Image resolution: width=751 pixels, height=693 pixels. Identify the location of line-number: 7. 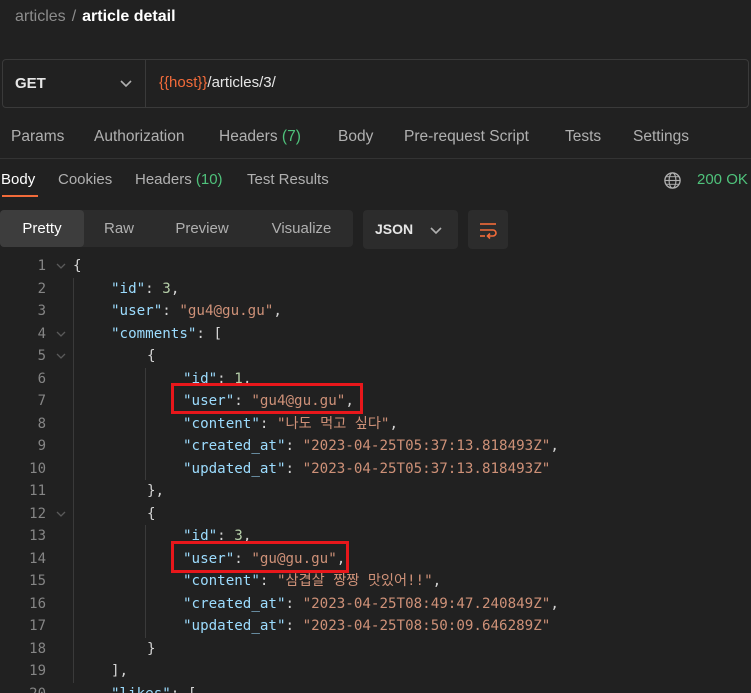
(41, 401).